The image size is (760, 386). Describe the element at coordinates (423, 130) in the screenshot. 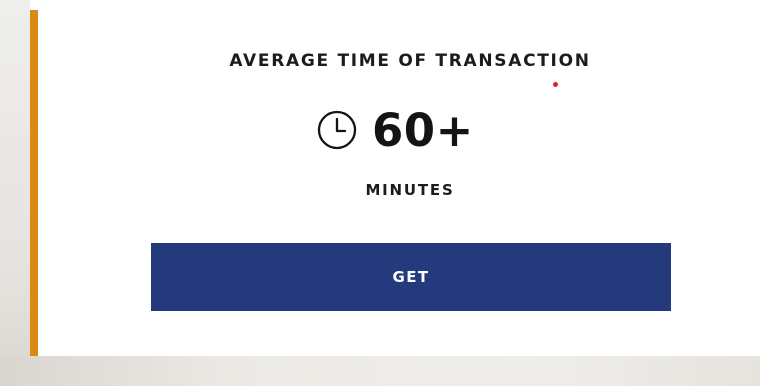

I see `metric-value: 60+` at that location.